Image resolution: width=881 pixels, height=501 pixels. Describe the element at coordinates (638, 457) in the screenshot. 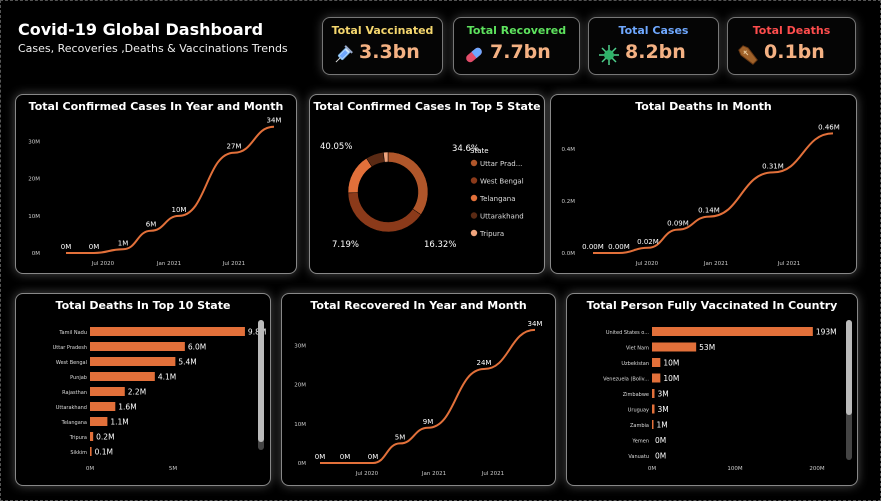

I see `category-label: Vanuatu` at that location.